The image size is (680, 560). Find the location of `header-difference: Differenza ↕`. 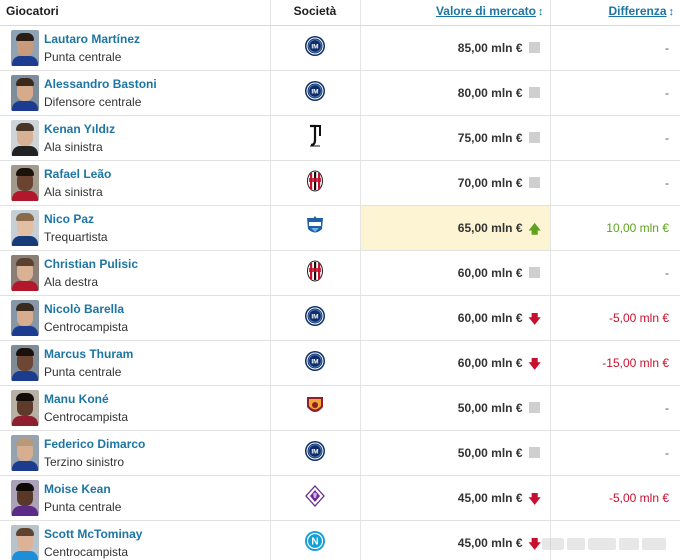

header-difference: Differenza ↕ is located at coordinates (615, 13).